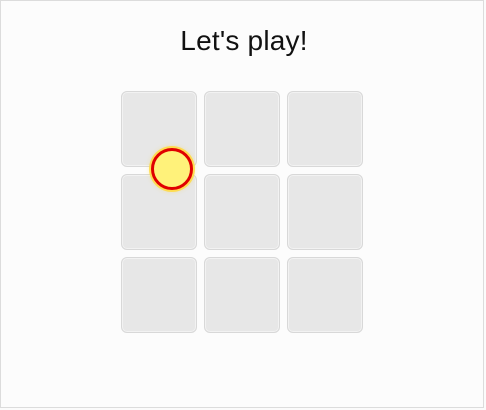 The image size is (486, 410). I want to click on board-cell-r3c2, so click(242, 295).